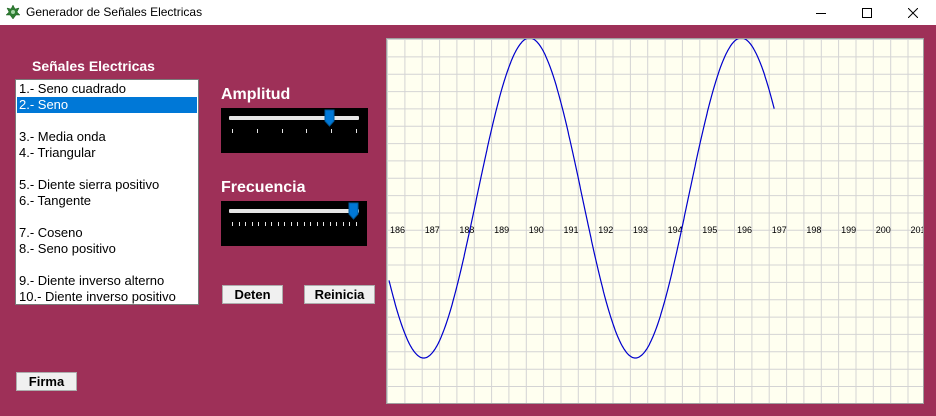 This screenshot has height=416, width=936. What do you see at coordinates (397, 230) in the screenshot?
I see `x-tick-label: 186` at bounding box center [397, 230].